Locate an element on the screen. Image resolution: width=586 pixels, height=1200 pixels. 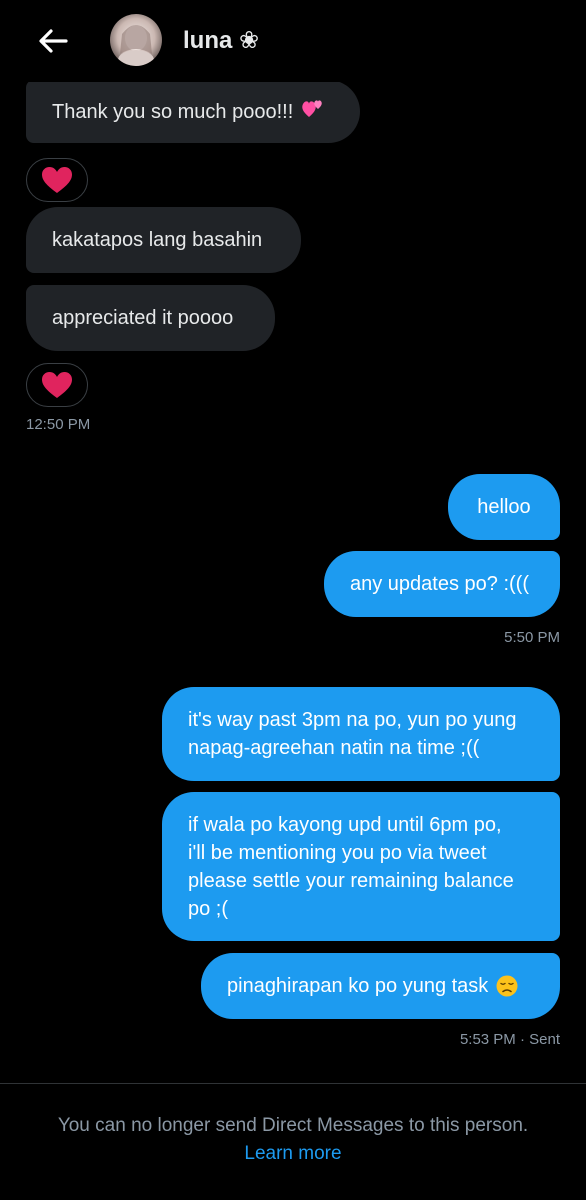
message-text: kakatapos lang basahin is located at coordinates (157, 240).